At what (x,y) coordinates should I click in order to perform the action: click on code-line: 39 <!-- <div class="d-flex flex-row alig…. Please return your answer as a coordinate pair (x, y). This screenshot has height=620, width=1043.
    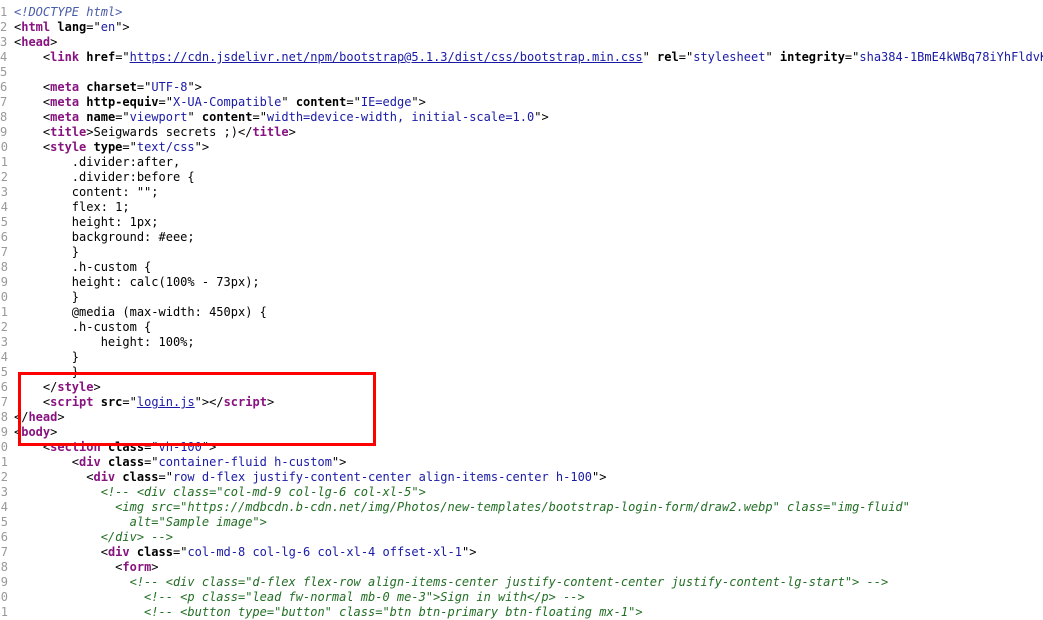
    Looking at the image, I should click on (521, 582).